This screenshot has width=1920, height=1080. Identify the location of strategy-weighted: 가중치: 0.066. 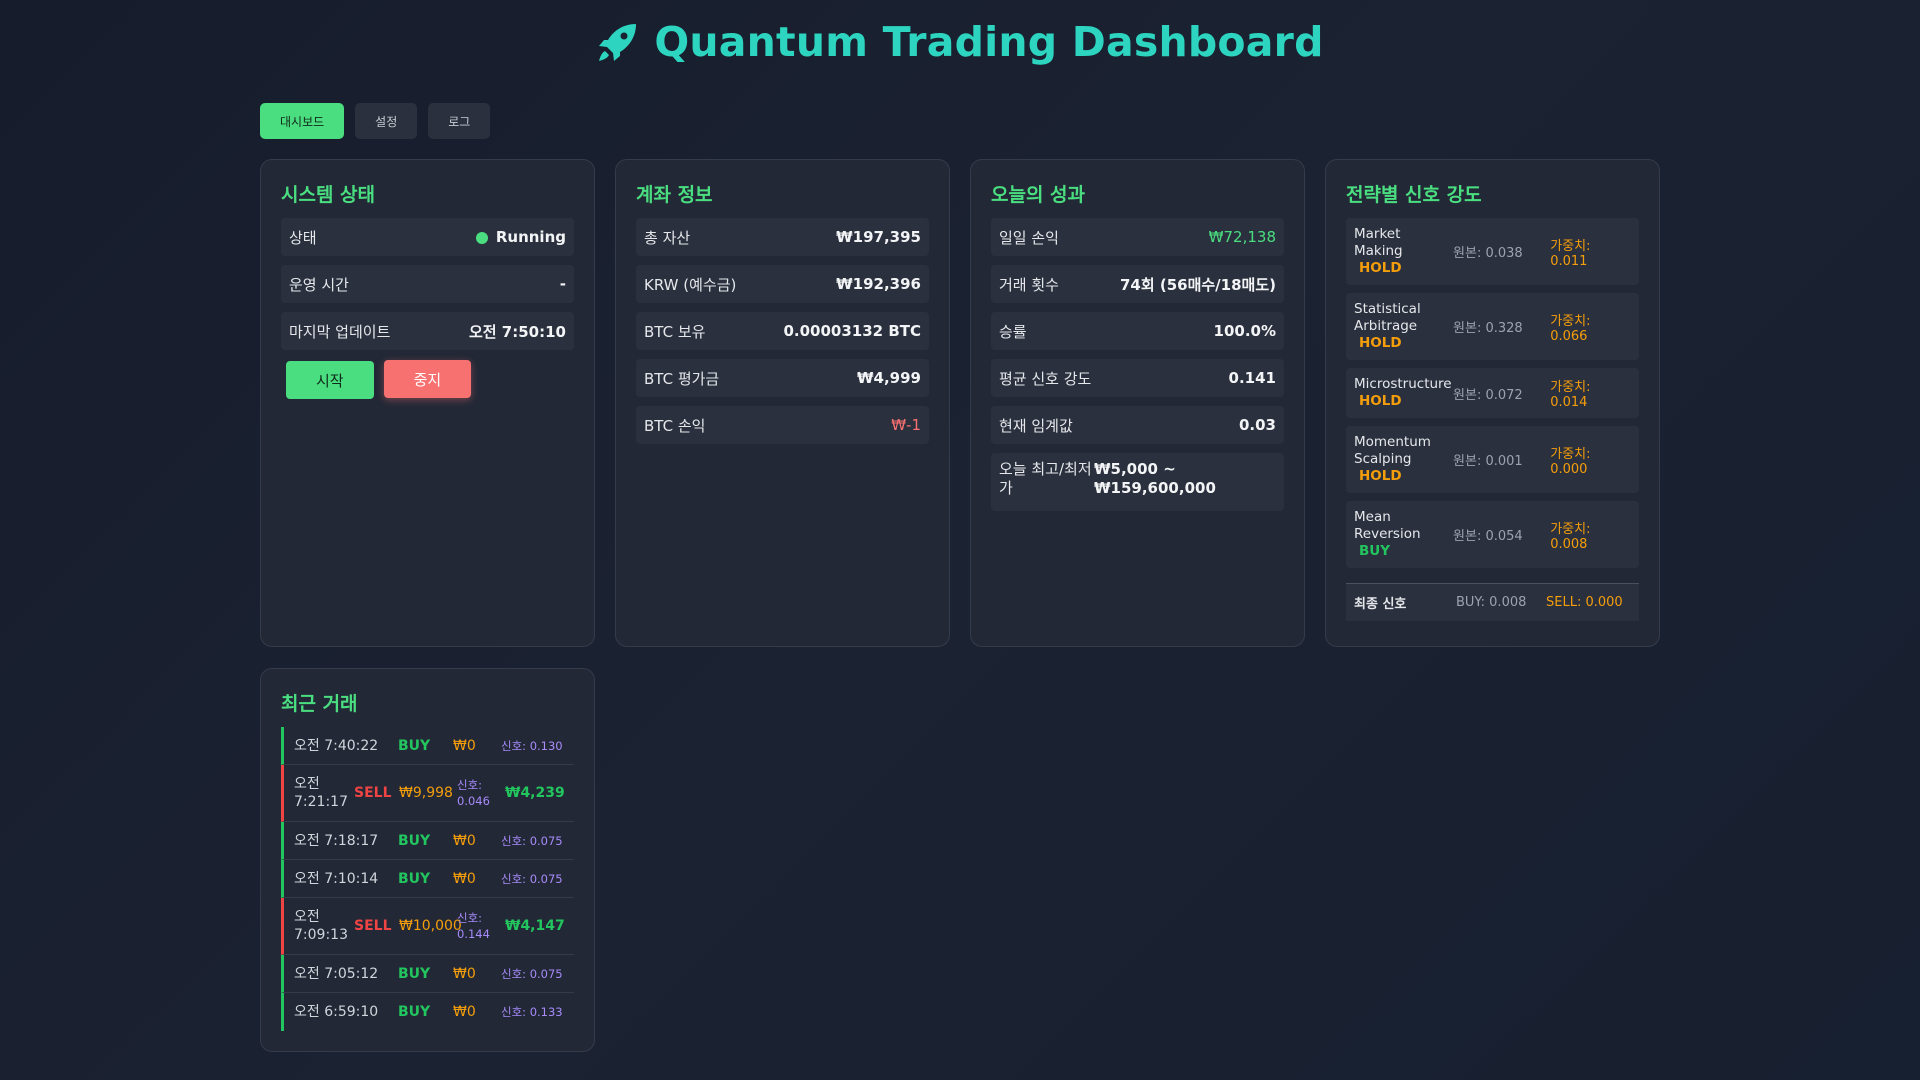
(1570, 328).